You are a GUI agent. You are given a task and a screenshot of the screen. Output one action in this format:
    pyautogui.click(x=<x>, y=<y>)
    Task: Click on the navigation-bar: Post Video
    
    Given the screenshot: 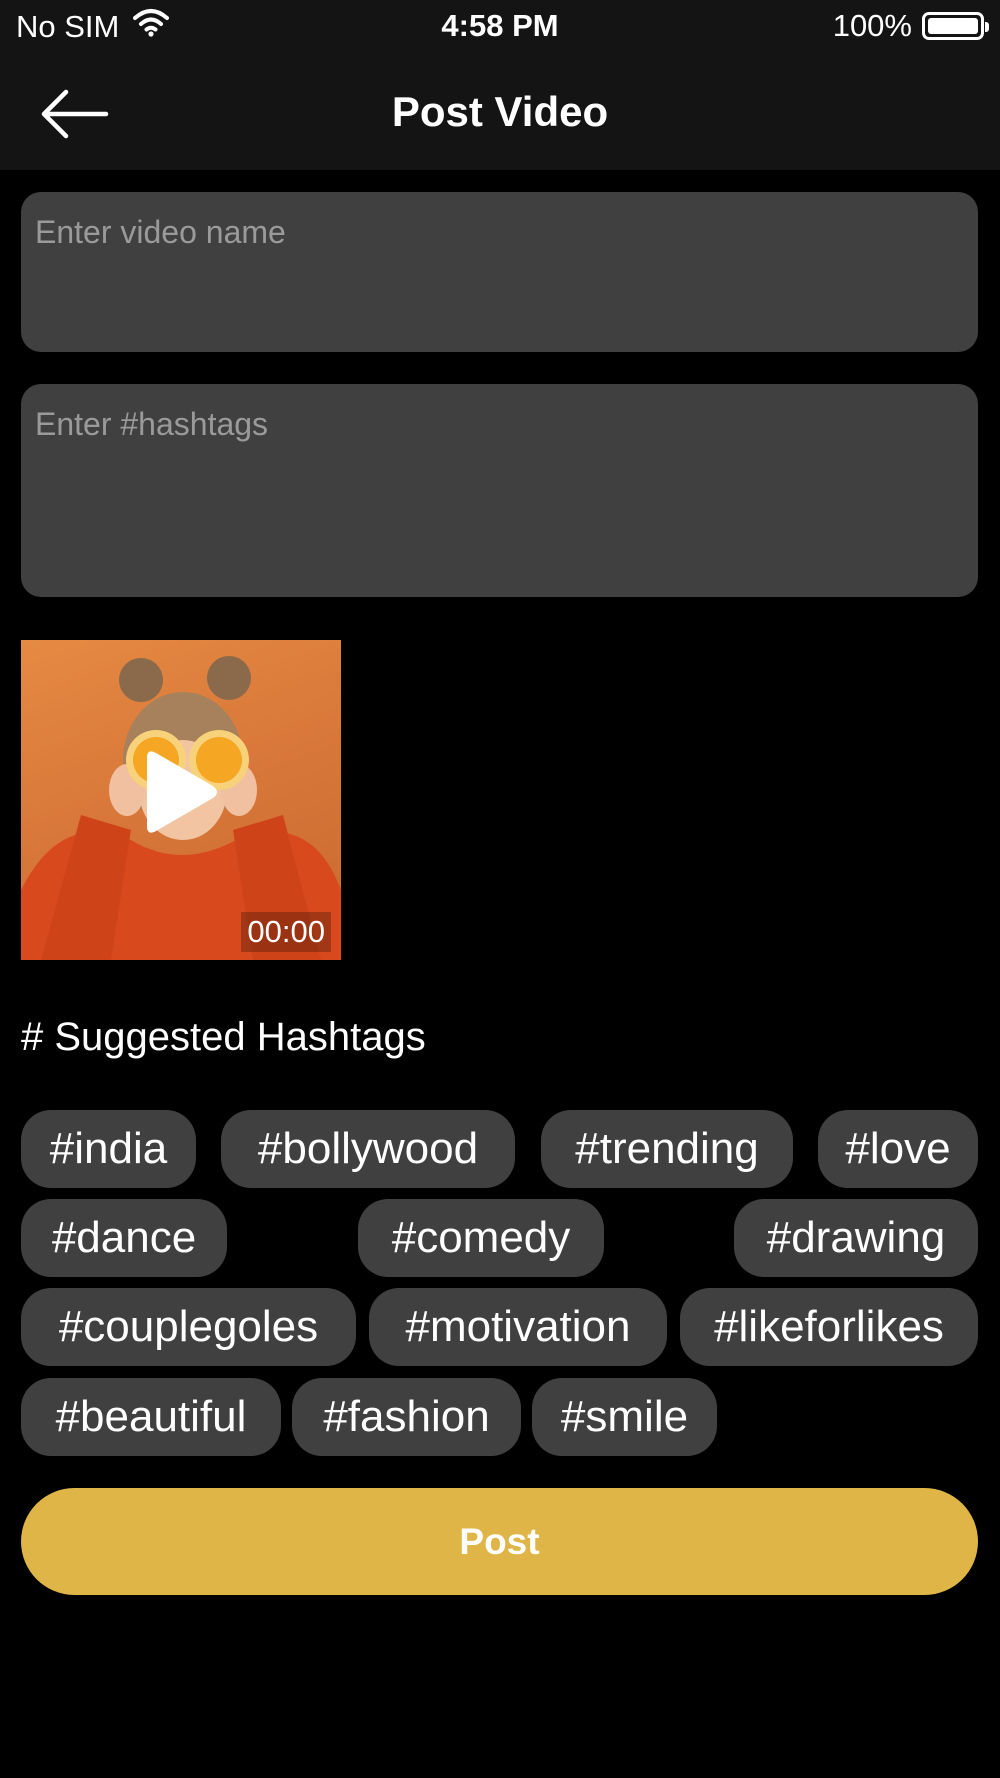 What is the action you would take?
    pyautogui.click(x=500, y=113)
    